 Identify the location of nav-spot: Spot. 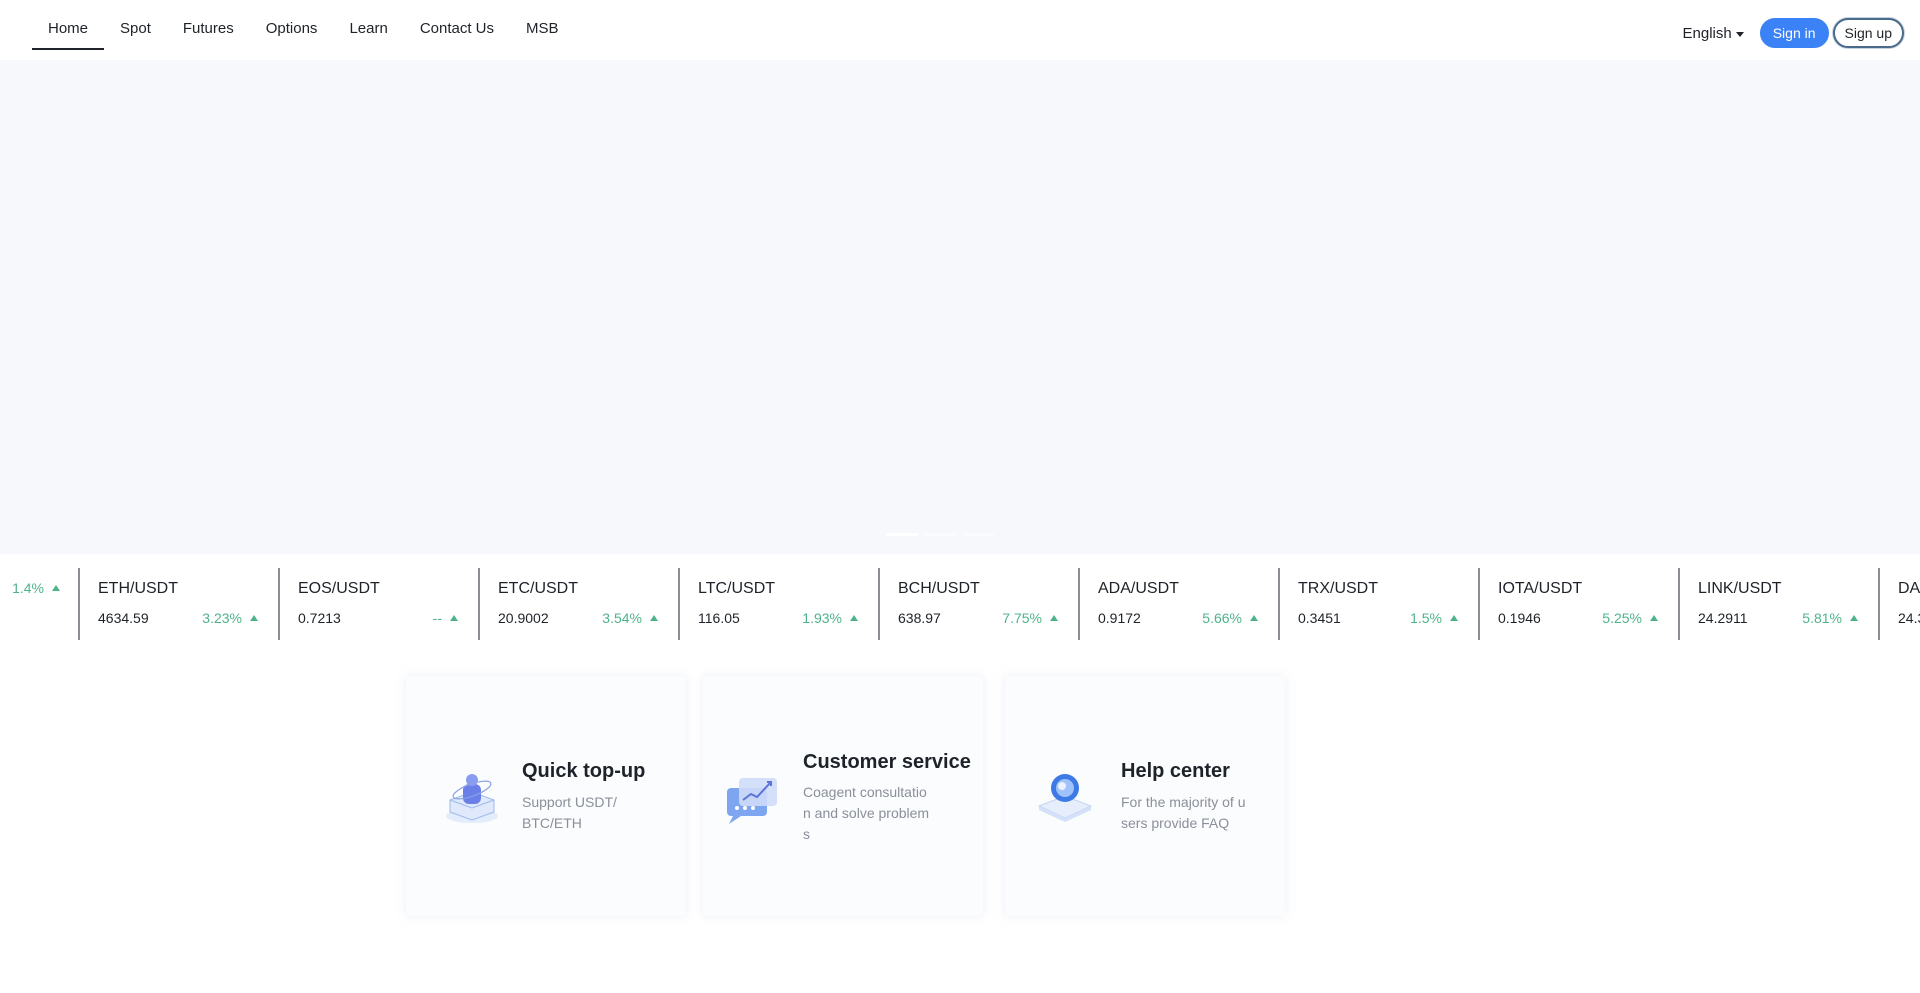
(135, 25).